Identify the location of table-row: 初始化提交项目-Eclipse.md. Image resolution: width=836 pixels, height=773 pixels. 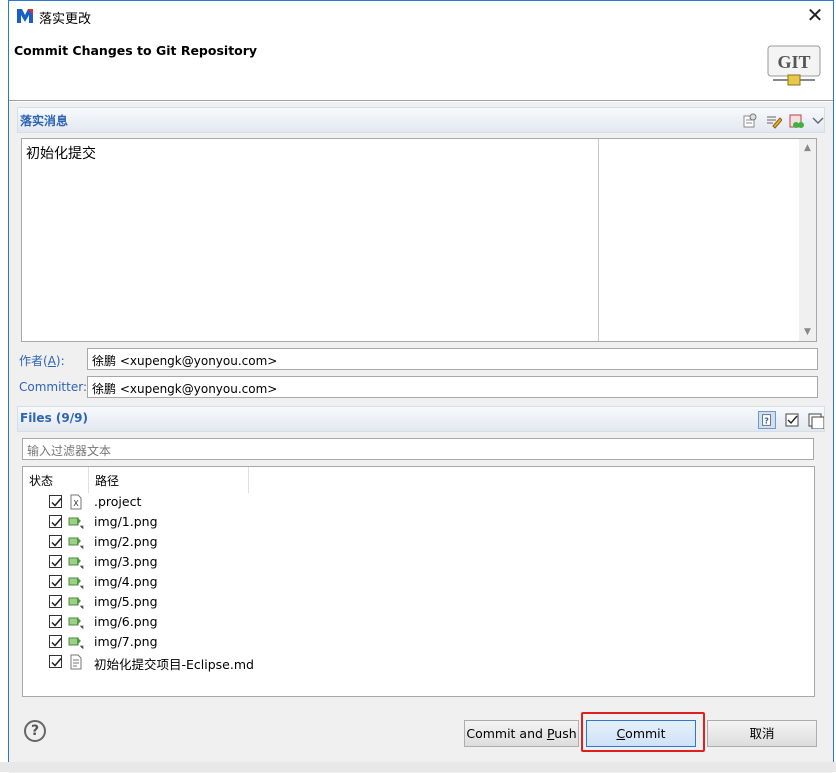
(418, 662).